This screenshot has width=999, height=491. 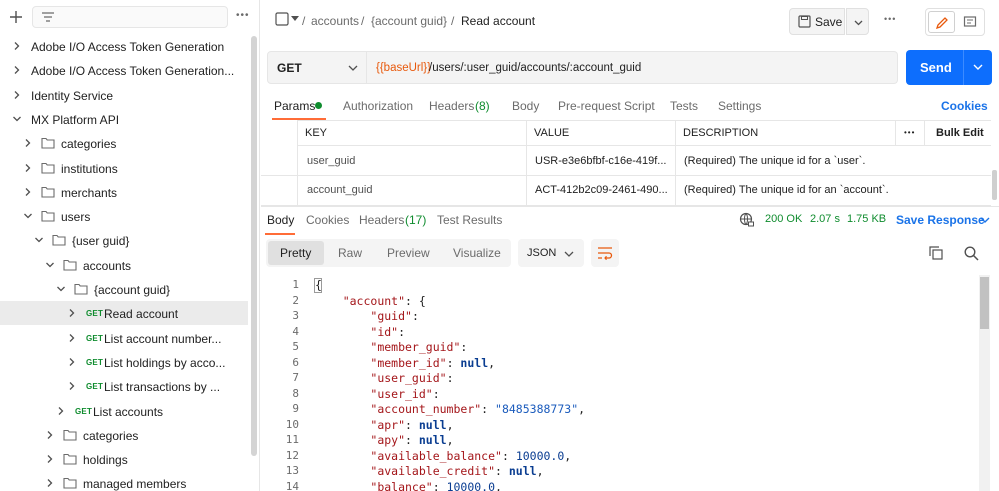 What do you see at coordinates (254, 246) in the screenshot?
I see `sidebar-scrollbar` at bounding box center [254, 246].